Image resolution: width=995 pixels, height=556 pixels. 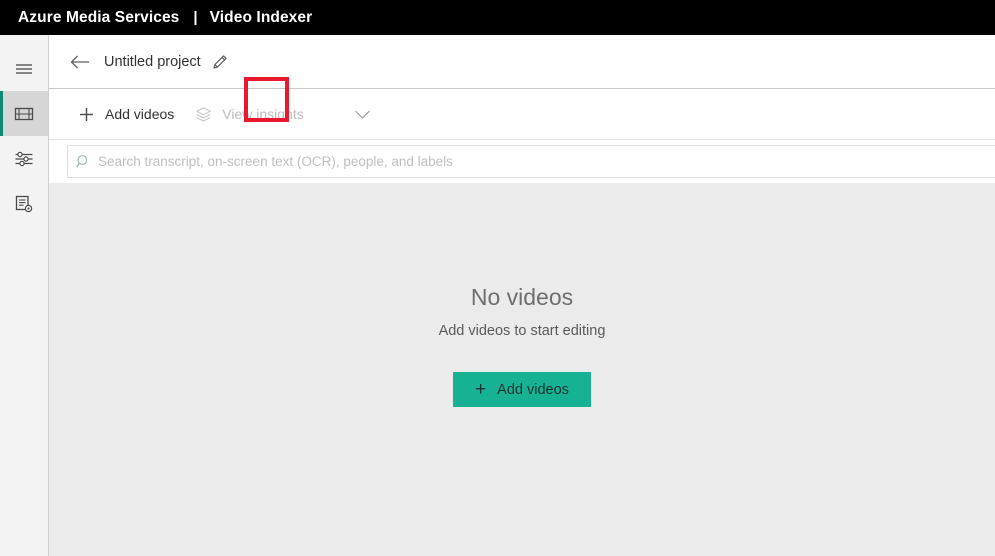 I want to click on top-brand-bar: Azure Media Services | Video Indexer, so click(x=497, y=17).